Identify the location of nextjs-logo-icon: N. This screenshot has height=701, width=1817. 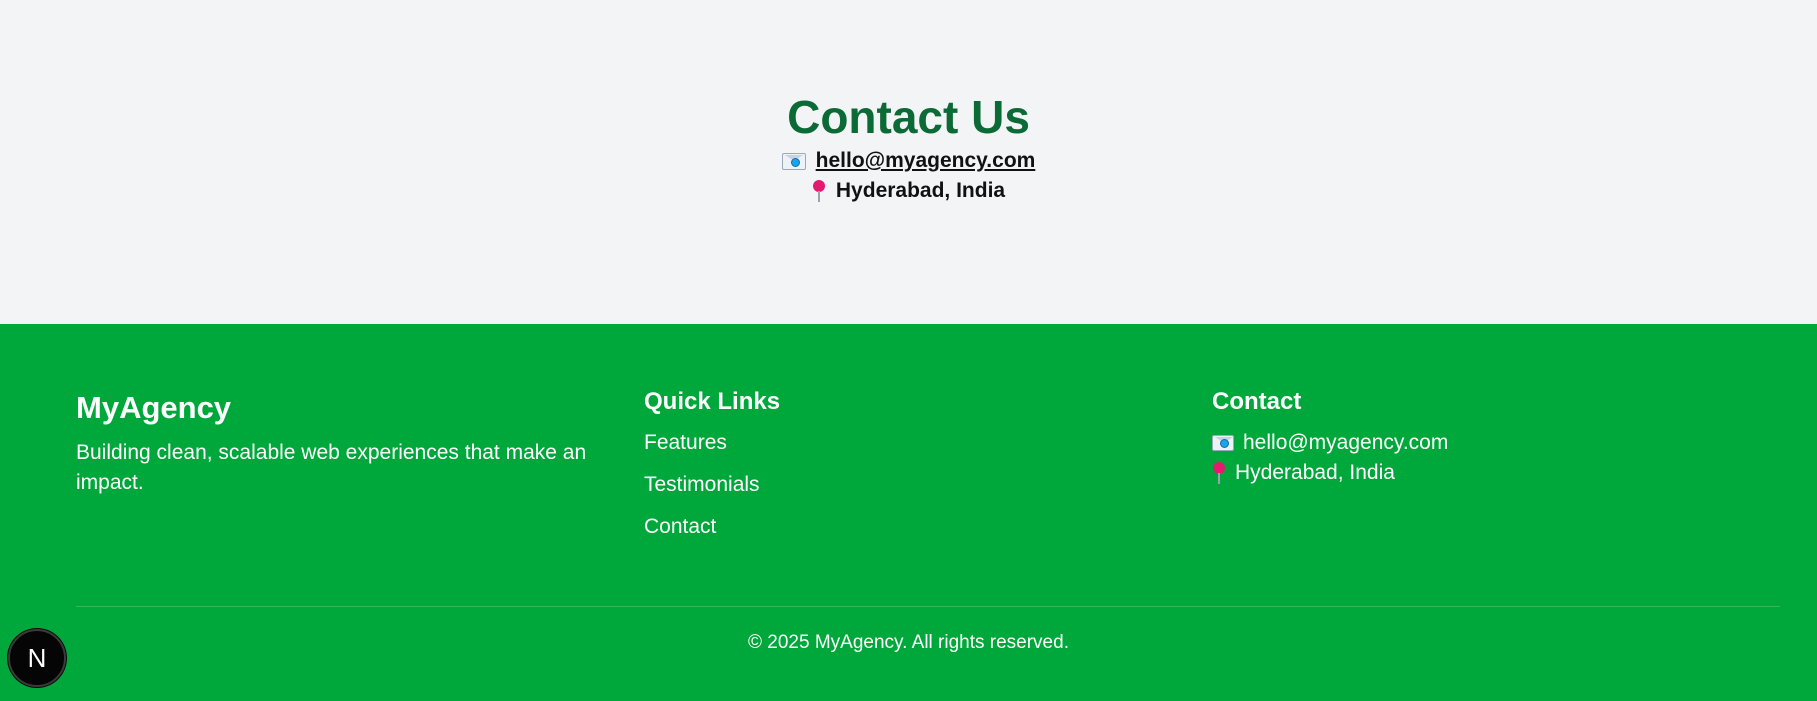
(37, 657).